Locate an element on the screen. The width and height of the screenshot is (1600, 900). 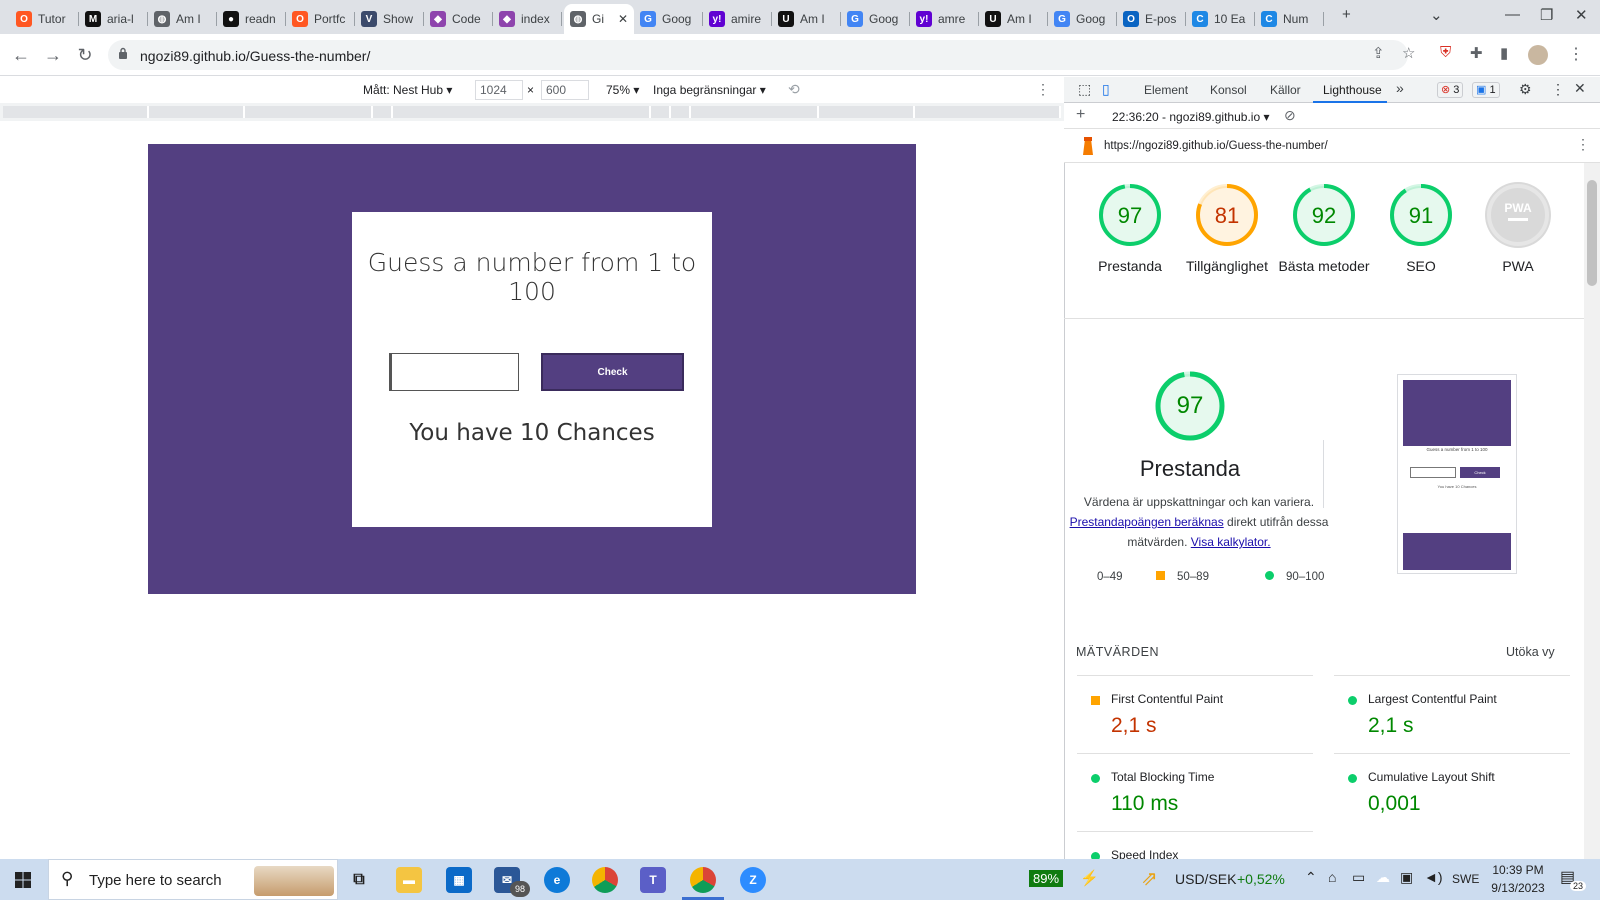
close-window-icon: ✕ is located at coordinates (1581, 15).